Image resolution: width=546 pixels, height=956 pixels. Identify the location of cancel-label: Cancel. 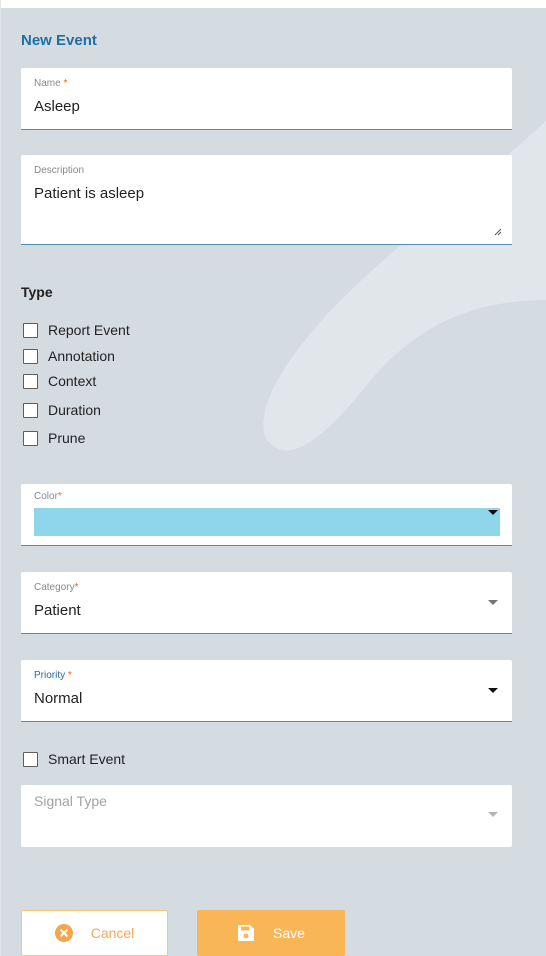
(112, 933).